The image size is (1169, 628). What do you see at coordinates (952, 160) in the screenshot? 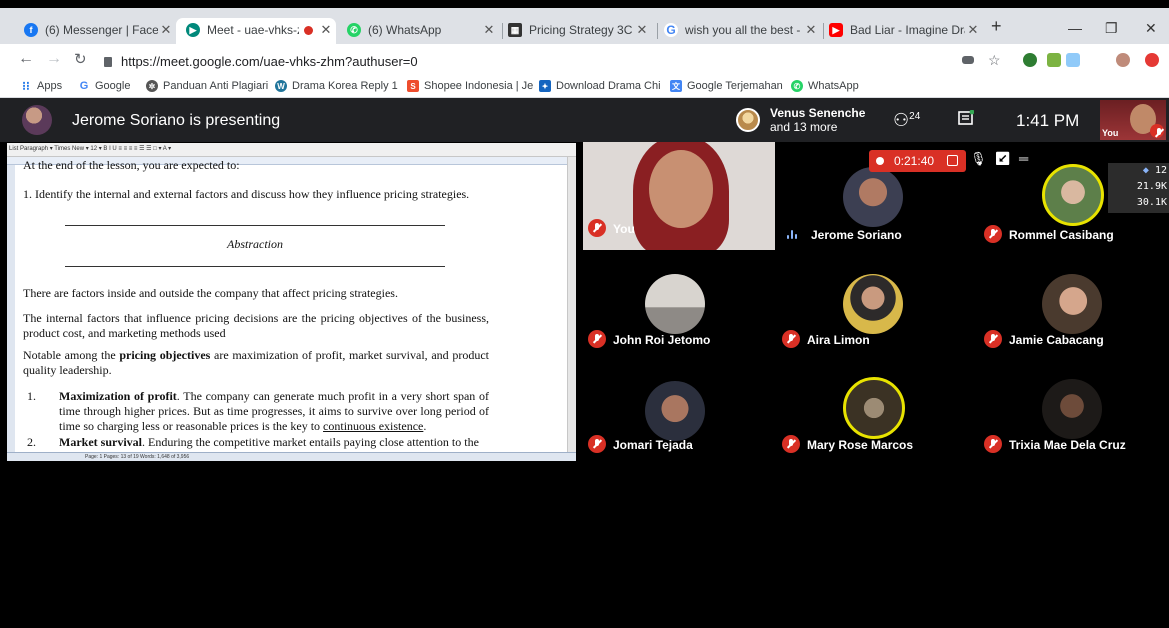
I see `stop-recording-icon` at bounding box center [952, 160].